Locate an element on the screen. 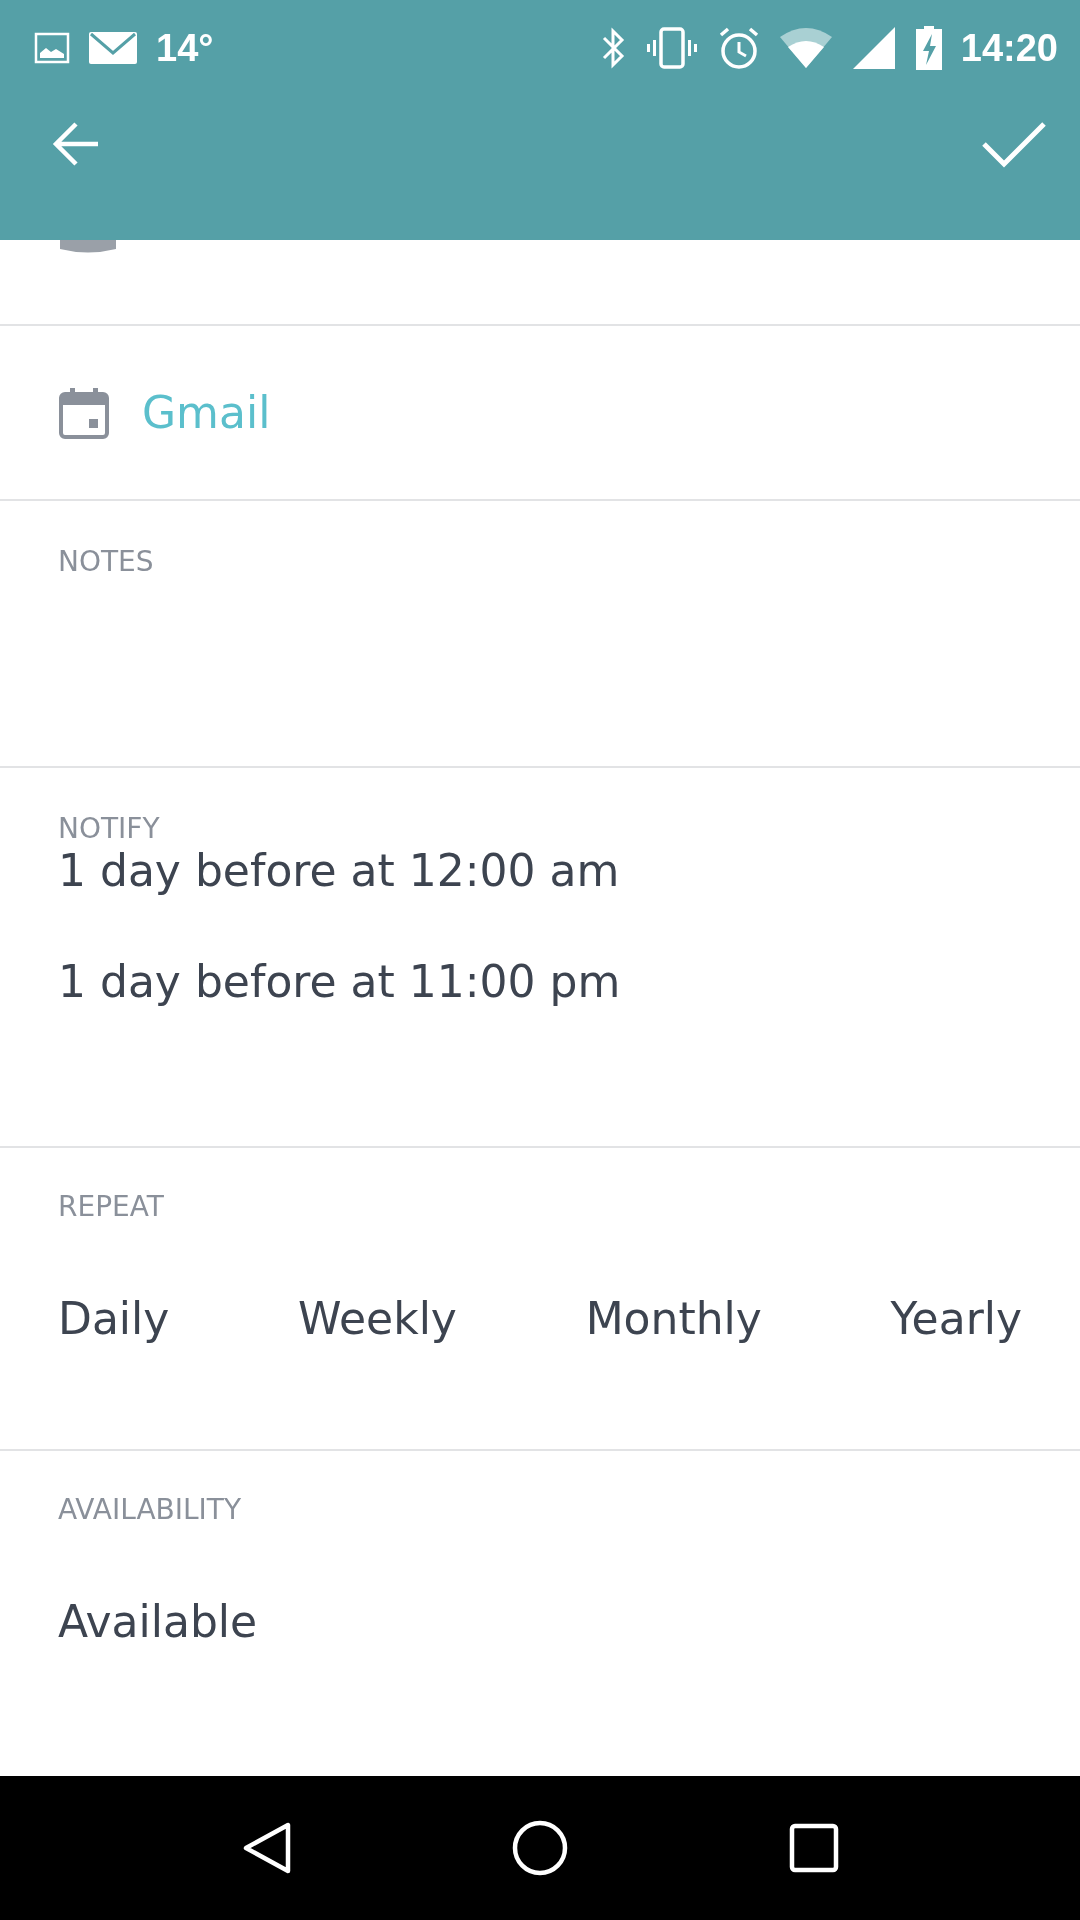 Image resolution: width=1080 pixels, height=1920 pixels. bluetooth-icon is located at coordinates (613, 48).